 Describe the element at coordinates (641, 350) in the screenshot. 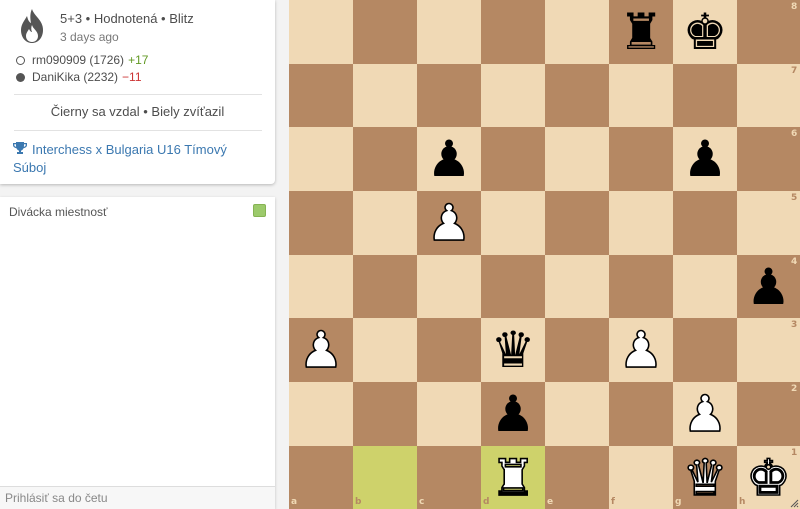

I see `white-pawn-f3: ♟` at that location.